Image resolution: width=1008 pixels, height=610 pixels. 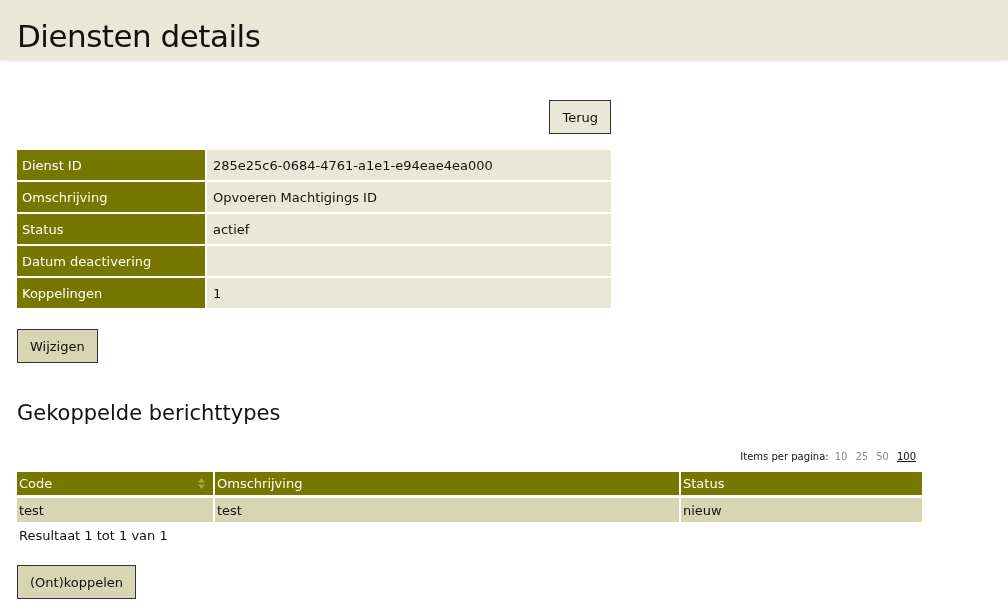 What do you see at coordinates (801, 483) in the screenshot?
I see `column-header: Status` at bounding box center [801, 483].